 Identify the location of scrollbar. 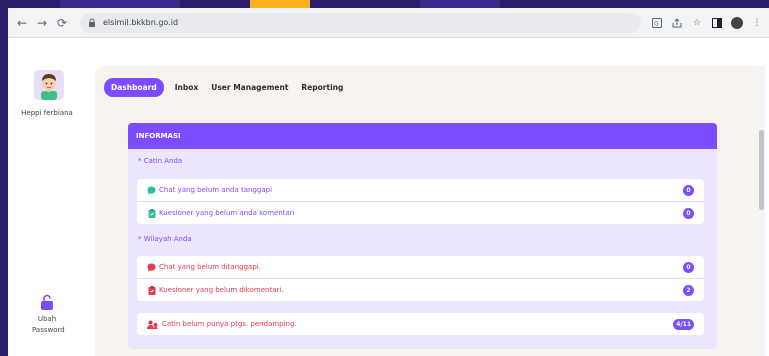
(761, 211).